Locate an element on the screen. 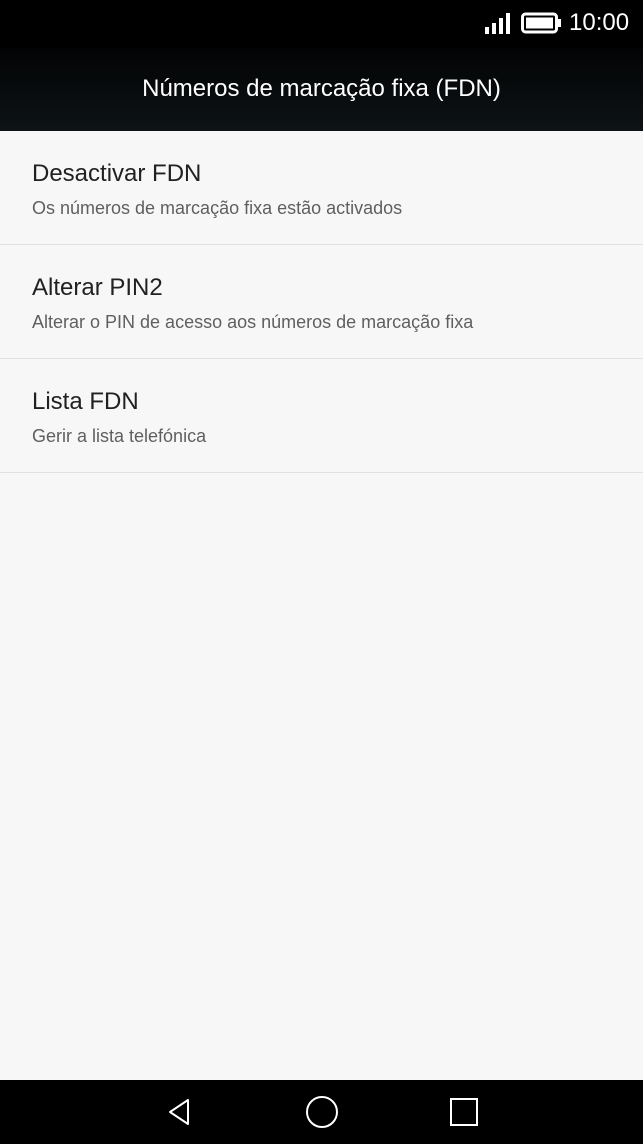 Image resolution: width=643 pixels, height=1144 pixels. page-title: Números de marcação fixa (FDN) is located at coordinates (321, 88).